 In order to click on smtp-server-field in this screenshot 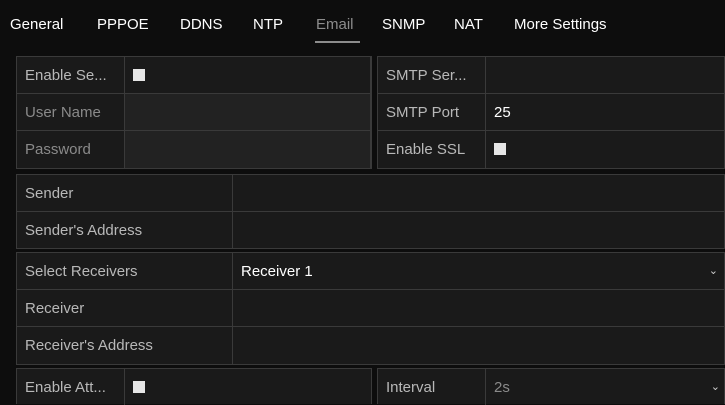, I will do `click(605, 75)`.